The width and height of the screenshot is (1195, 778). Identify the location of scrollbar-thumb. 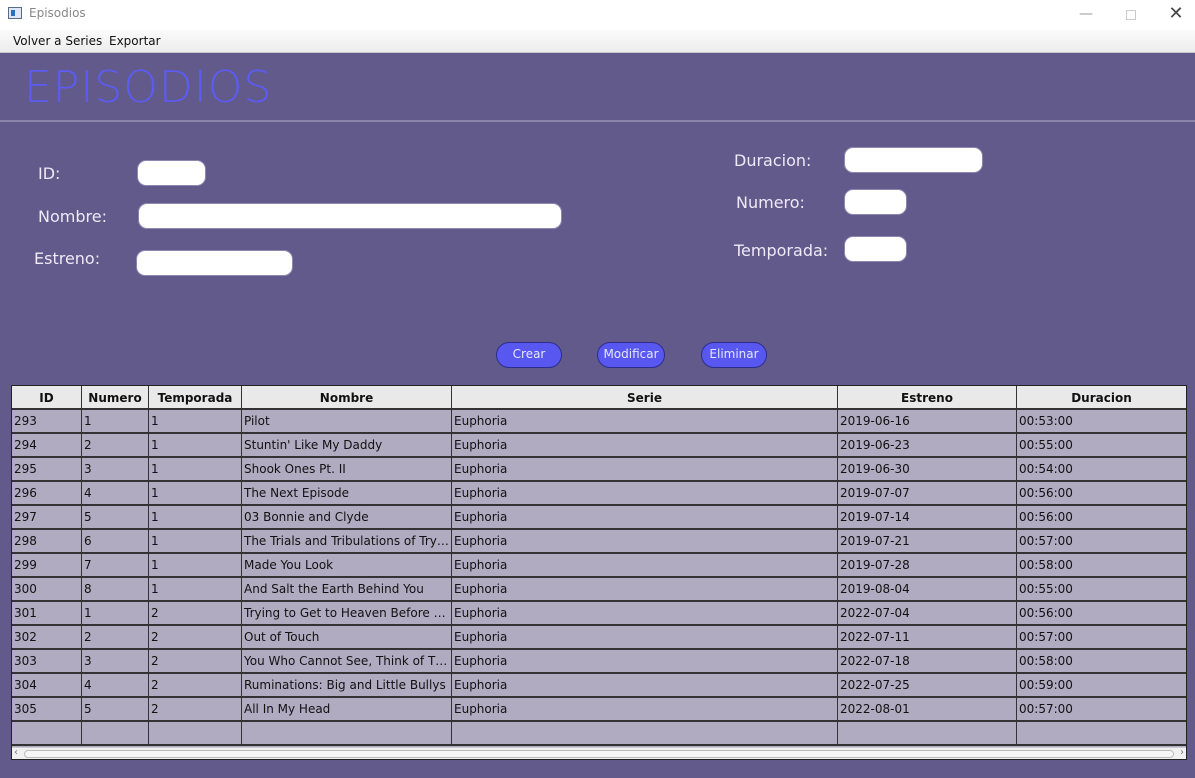
(599, 754).